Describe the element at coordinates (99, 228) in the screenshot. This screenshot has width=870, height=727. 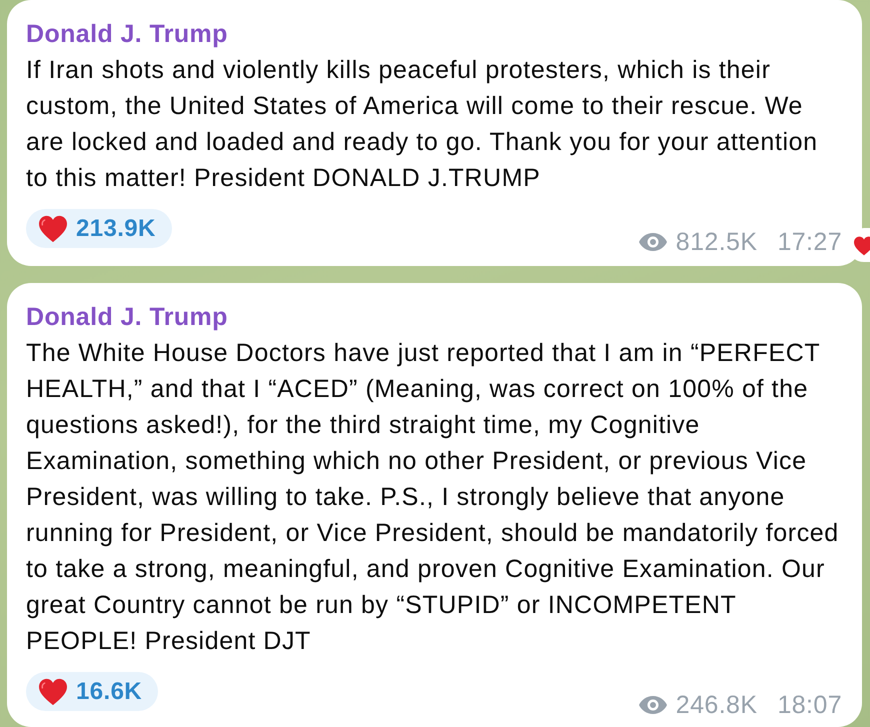
I see `reaction-button: 213.9K` at that location.